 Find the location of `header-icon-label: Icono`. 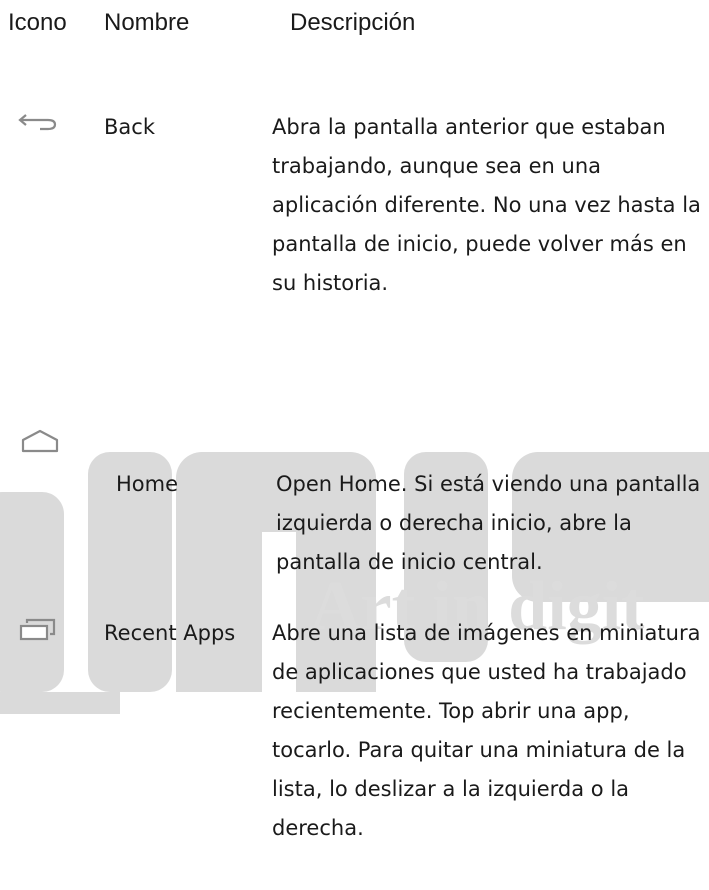

header-icon-label: Icono is located at coordinates (37, 22).